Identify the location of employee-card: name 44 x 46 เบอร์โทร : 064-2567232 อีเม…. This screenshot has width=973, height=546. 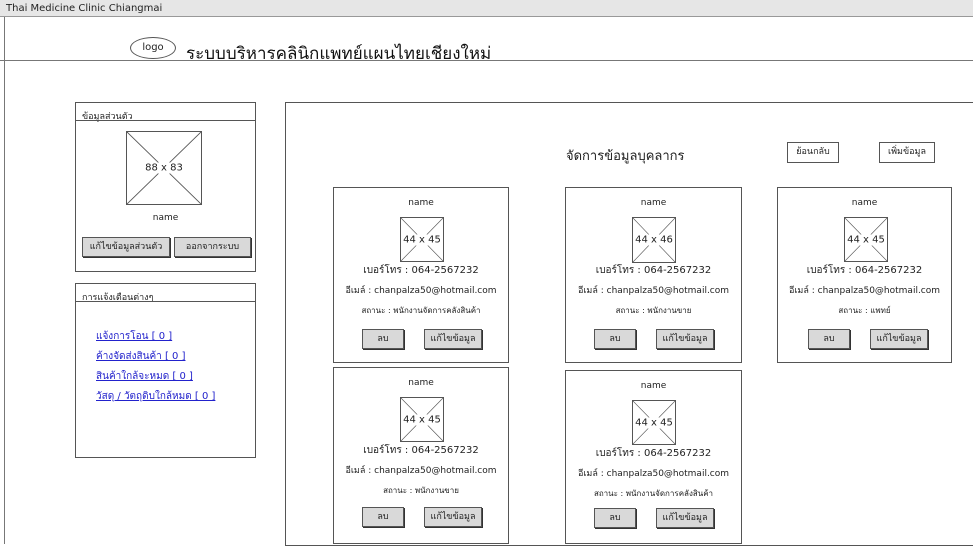
(653, 275).